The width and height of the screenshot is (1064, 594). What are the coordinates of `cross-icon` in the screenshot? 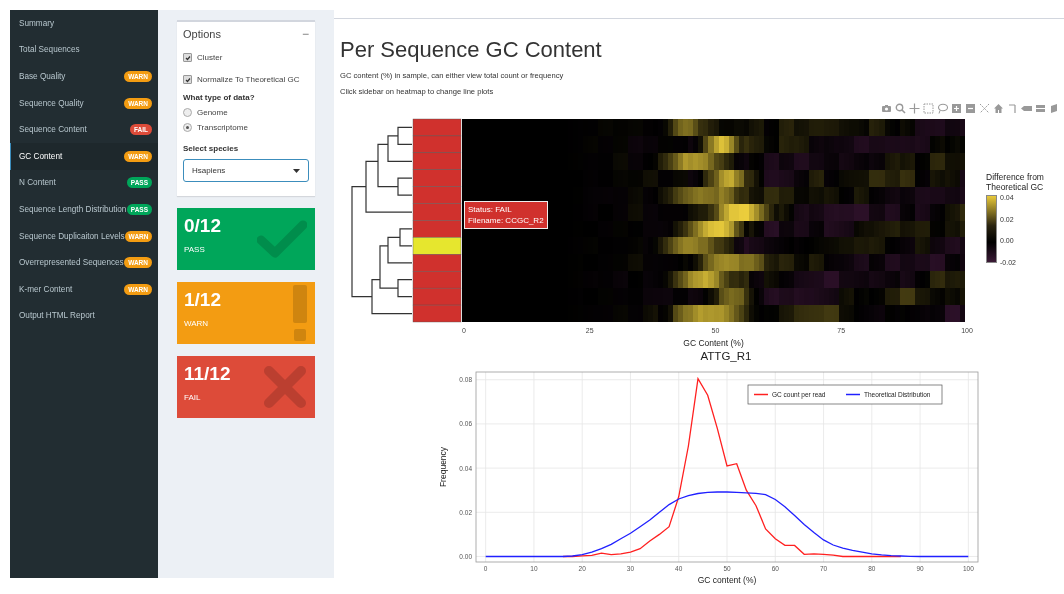 It's located at (285, 387).